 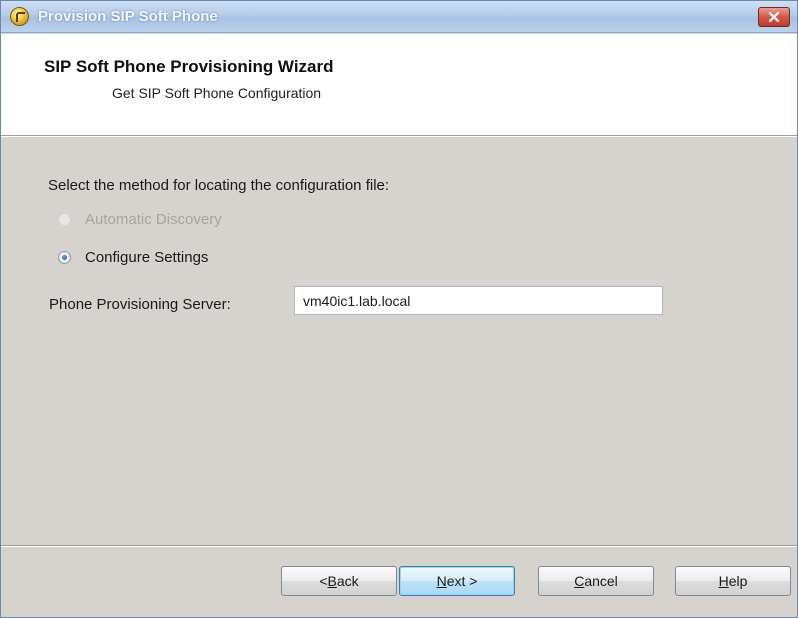 What do you see at coordinates (19, 16) in the screenshot?
I see `phone-app-icon` at bounding box center [19, 16].